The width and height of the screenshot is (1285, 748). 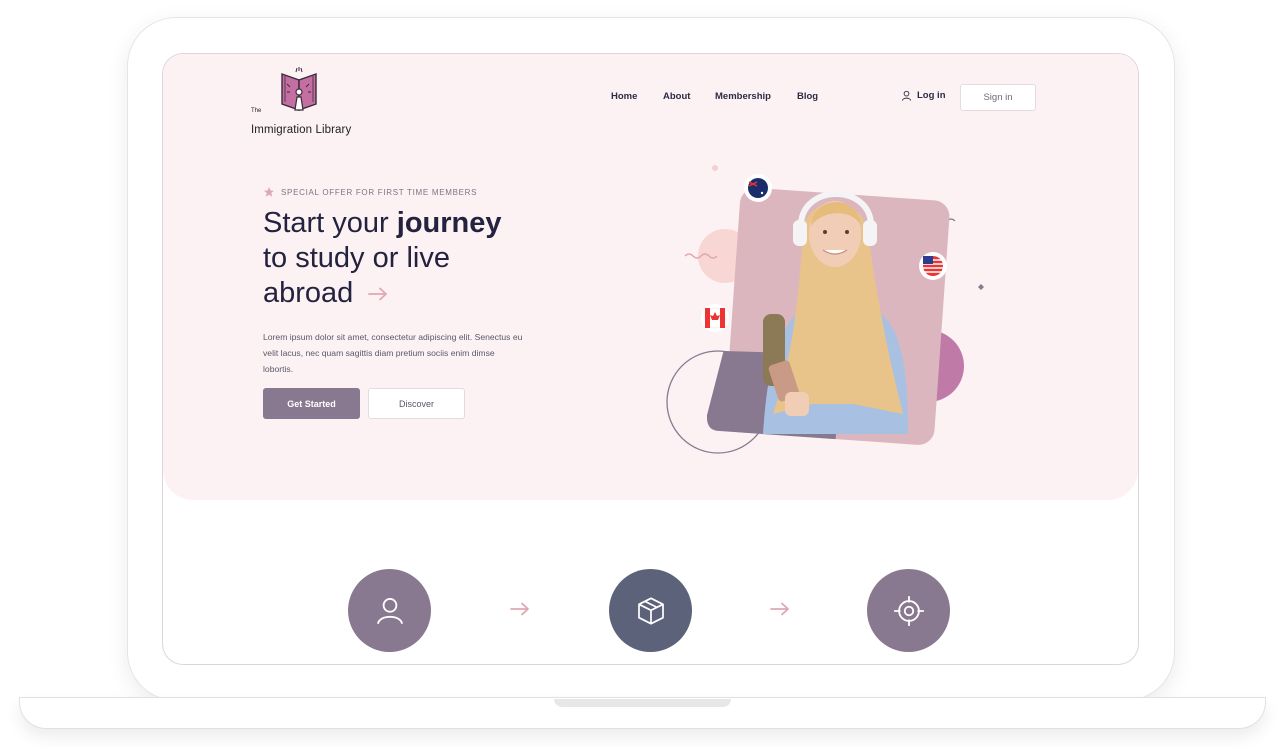 I want to click on offer-text: SPECIAL OFFER FOR FIRST TIME MEMBERS, so click(x=379, y=192).